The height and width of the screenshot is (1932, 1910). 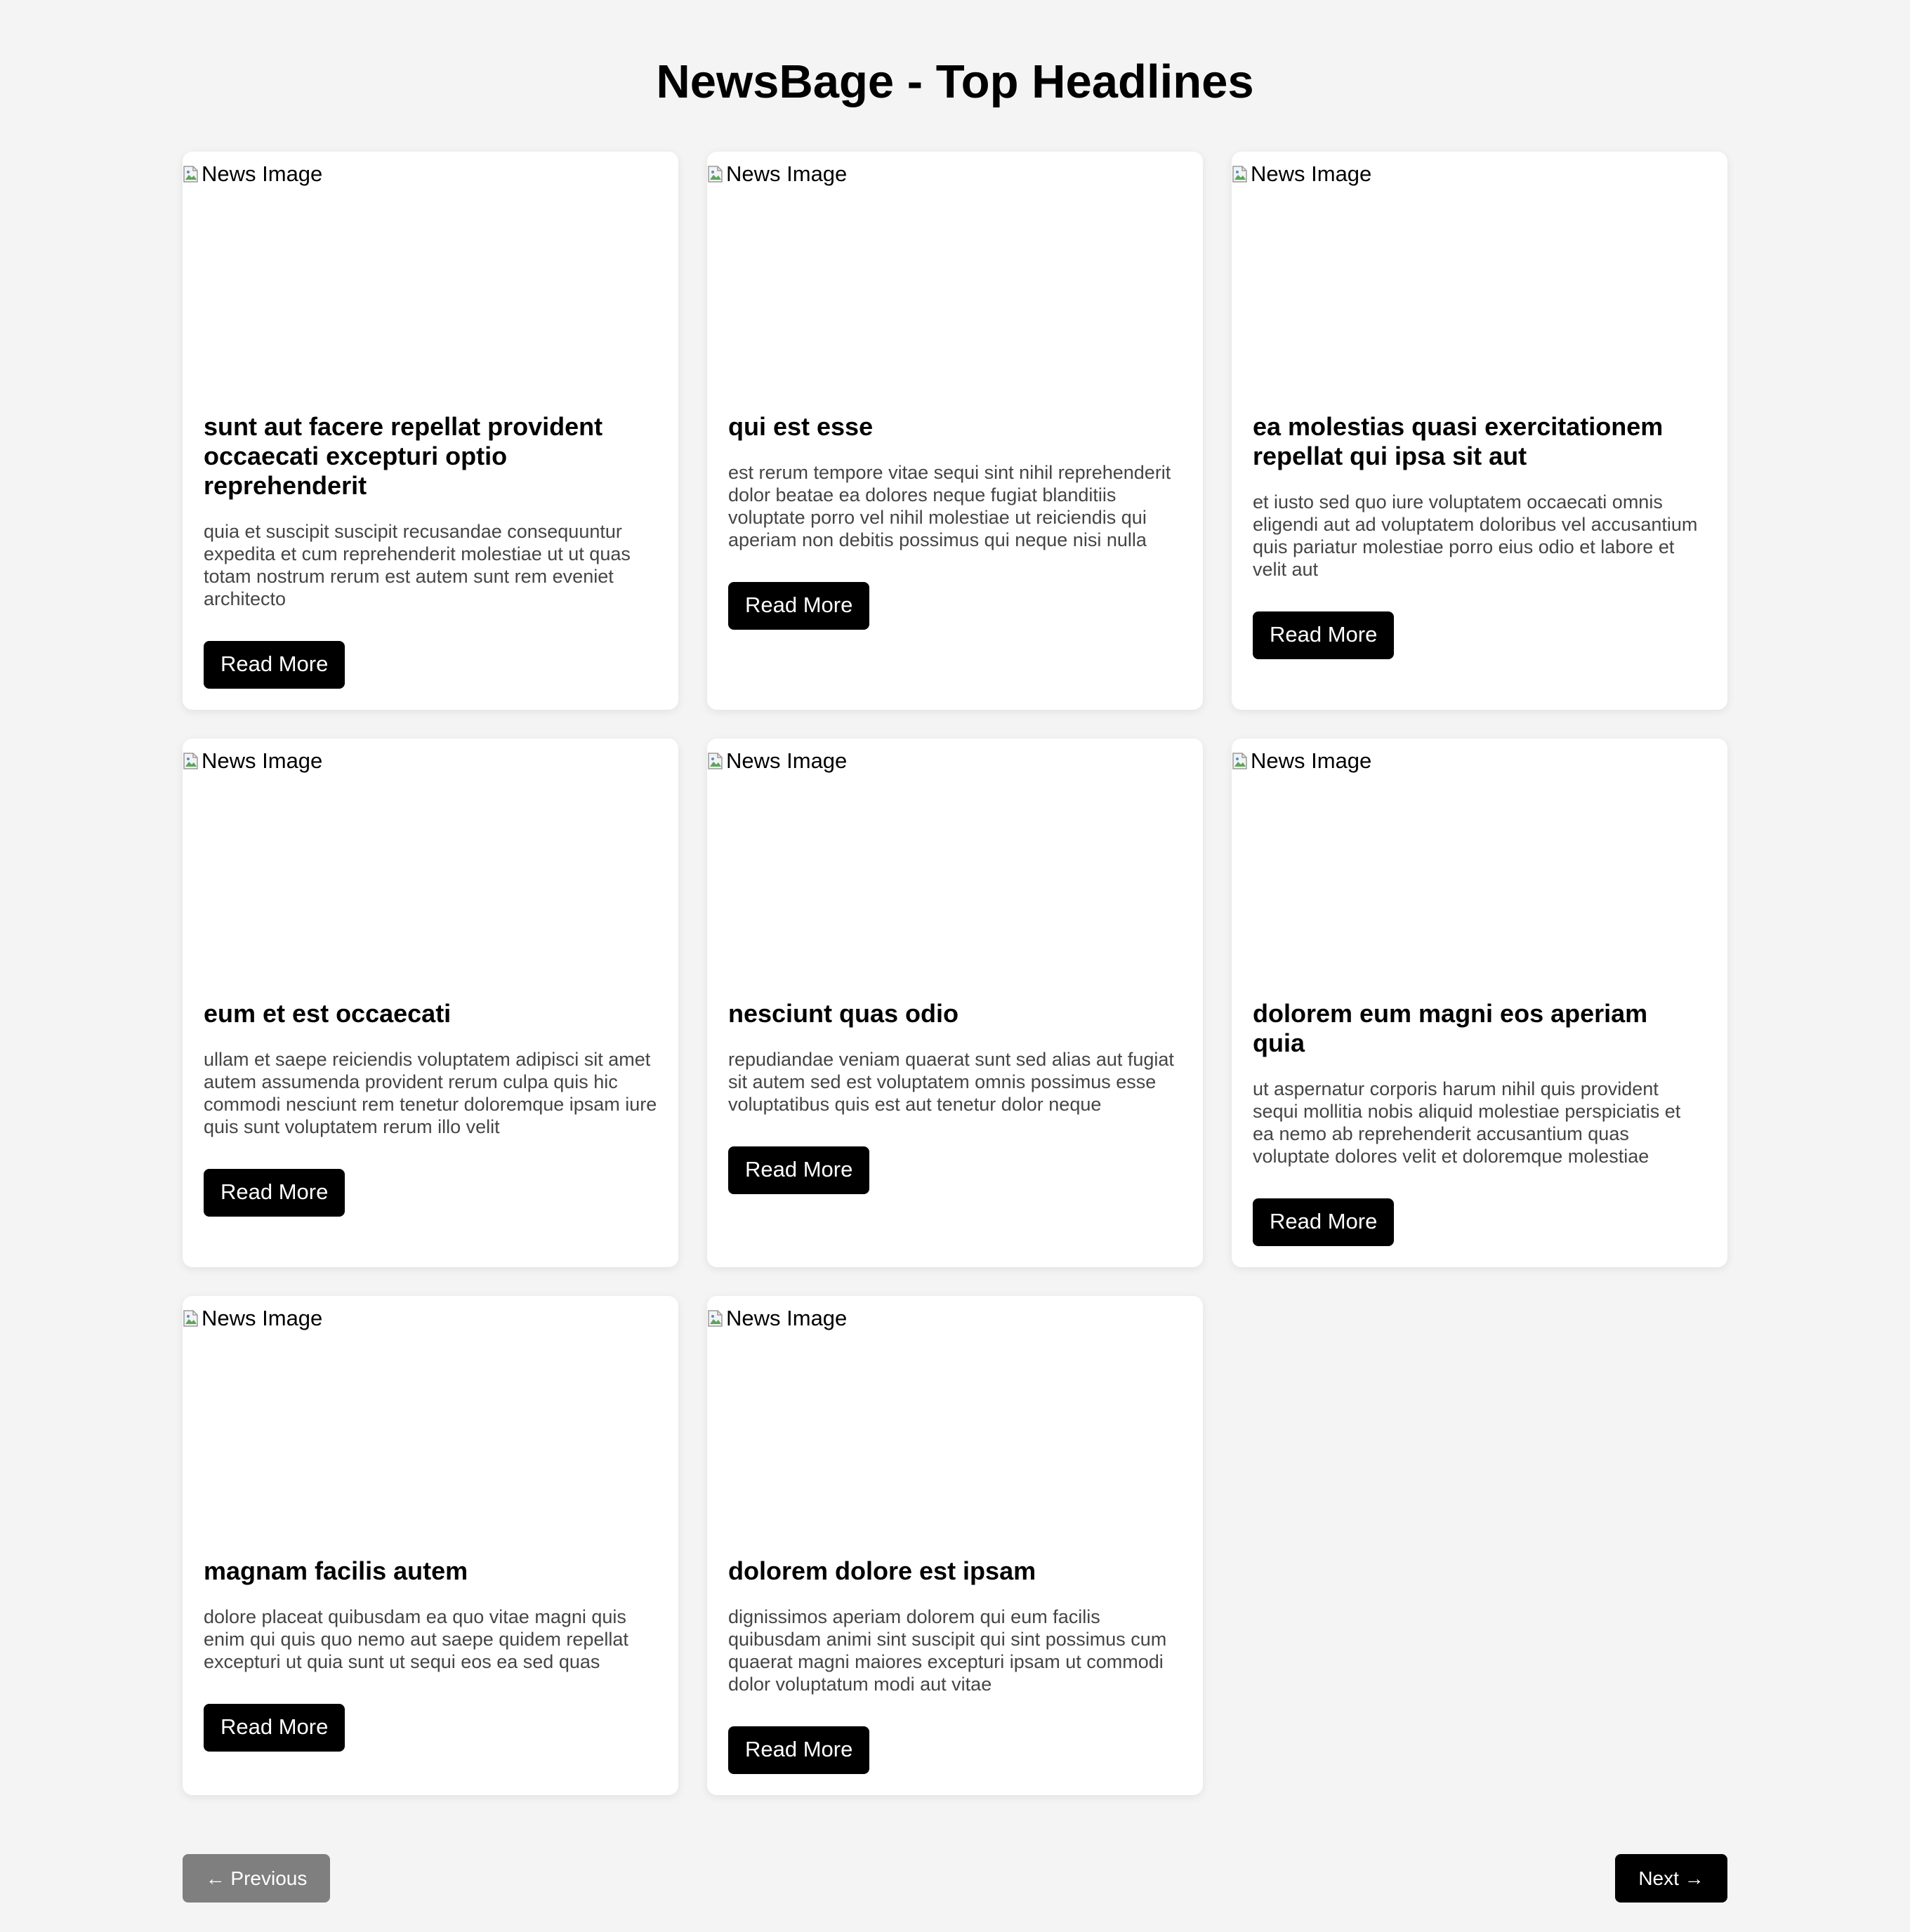 What do you see at coordinates (843, 1013) in the screenshot?
I see `news-title: nesciunt quas odio` at bounding box center [843, 1013].